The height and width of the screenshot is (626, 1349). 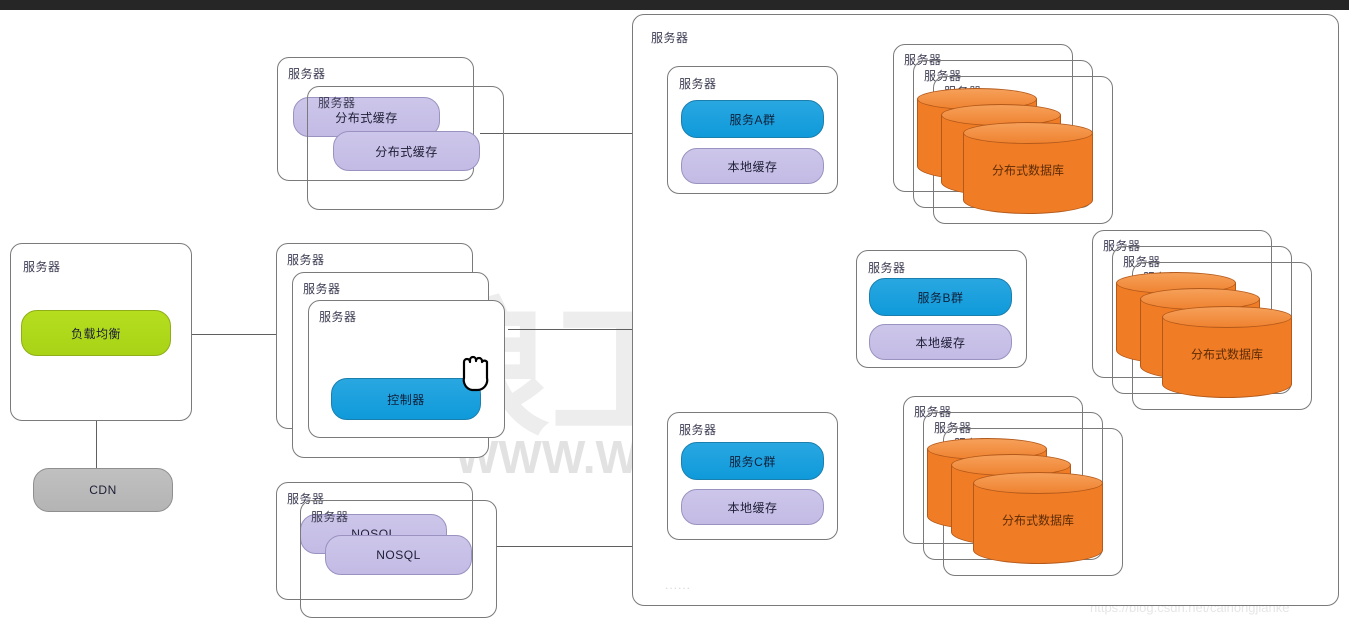 What do you see at coordinates (752, 507) in the screenshot?
I see `node-service-c-local-cache: 本地缓存` at bounding box center [752, 507].